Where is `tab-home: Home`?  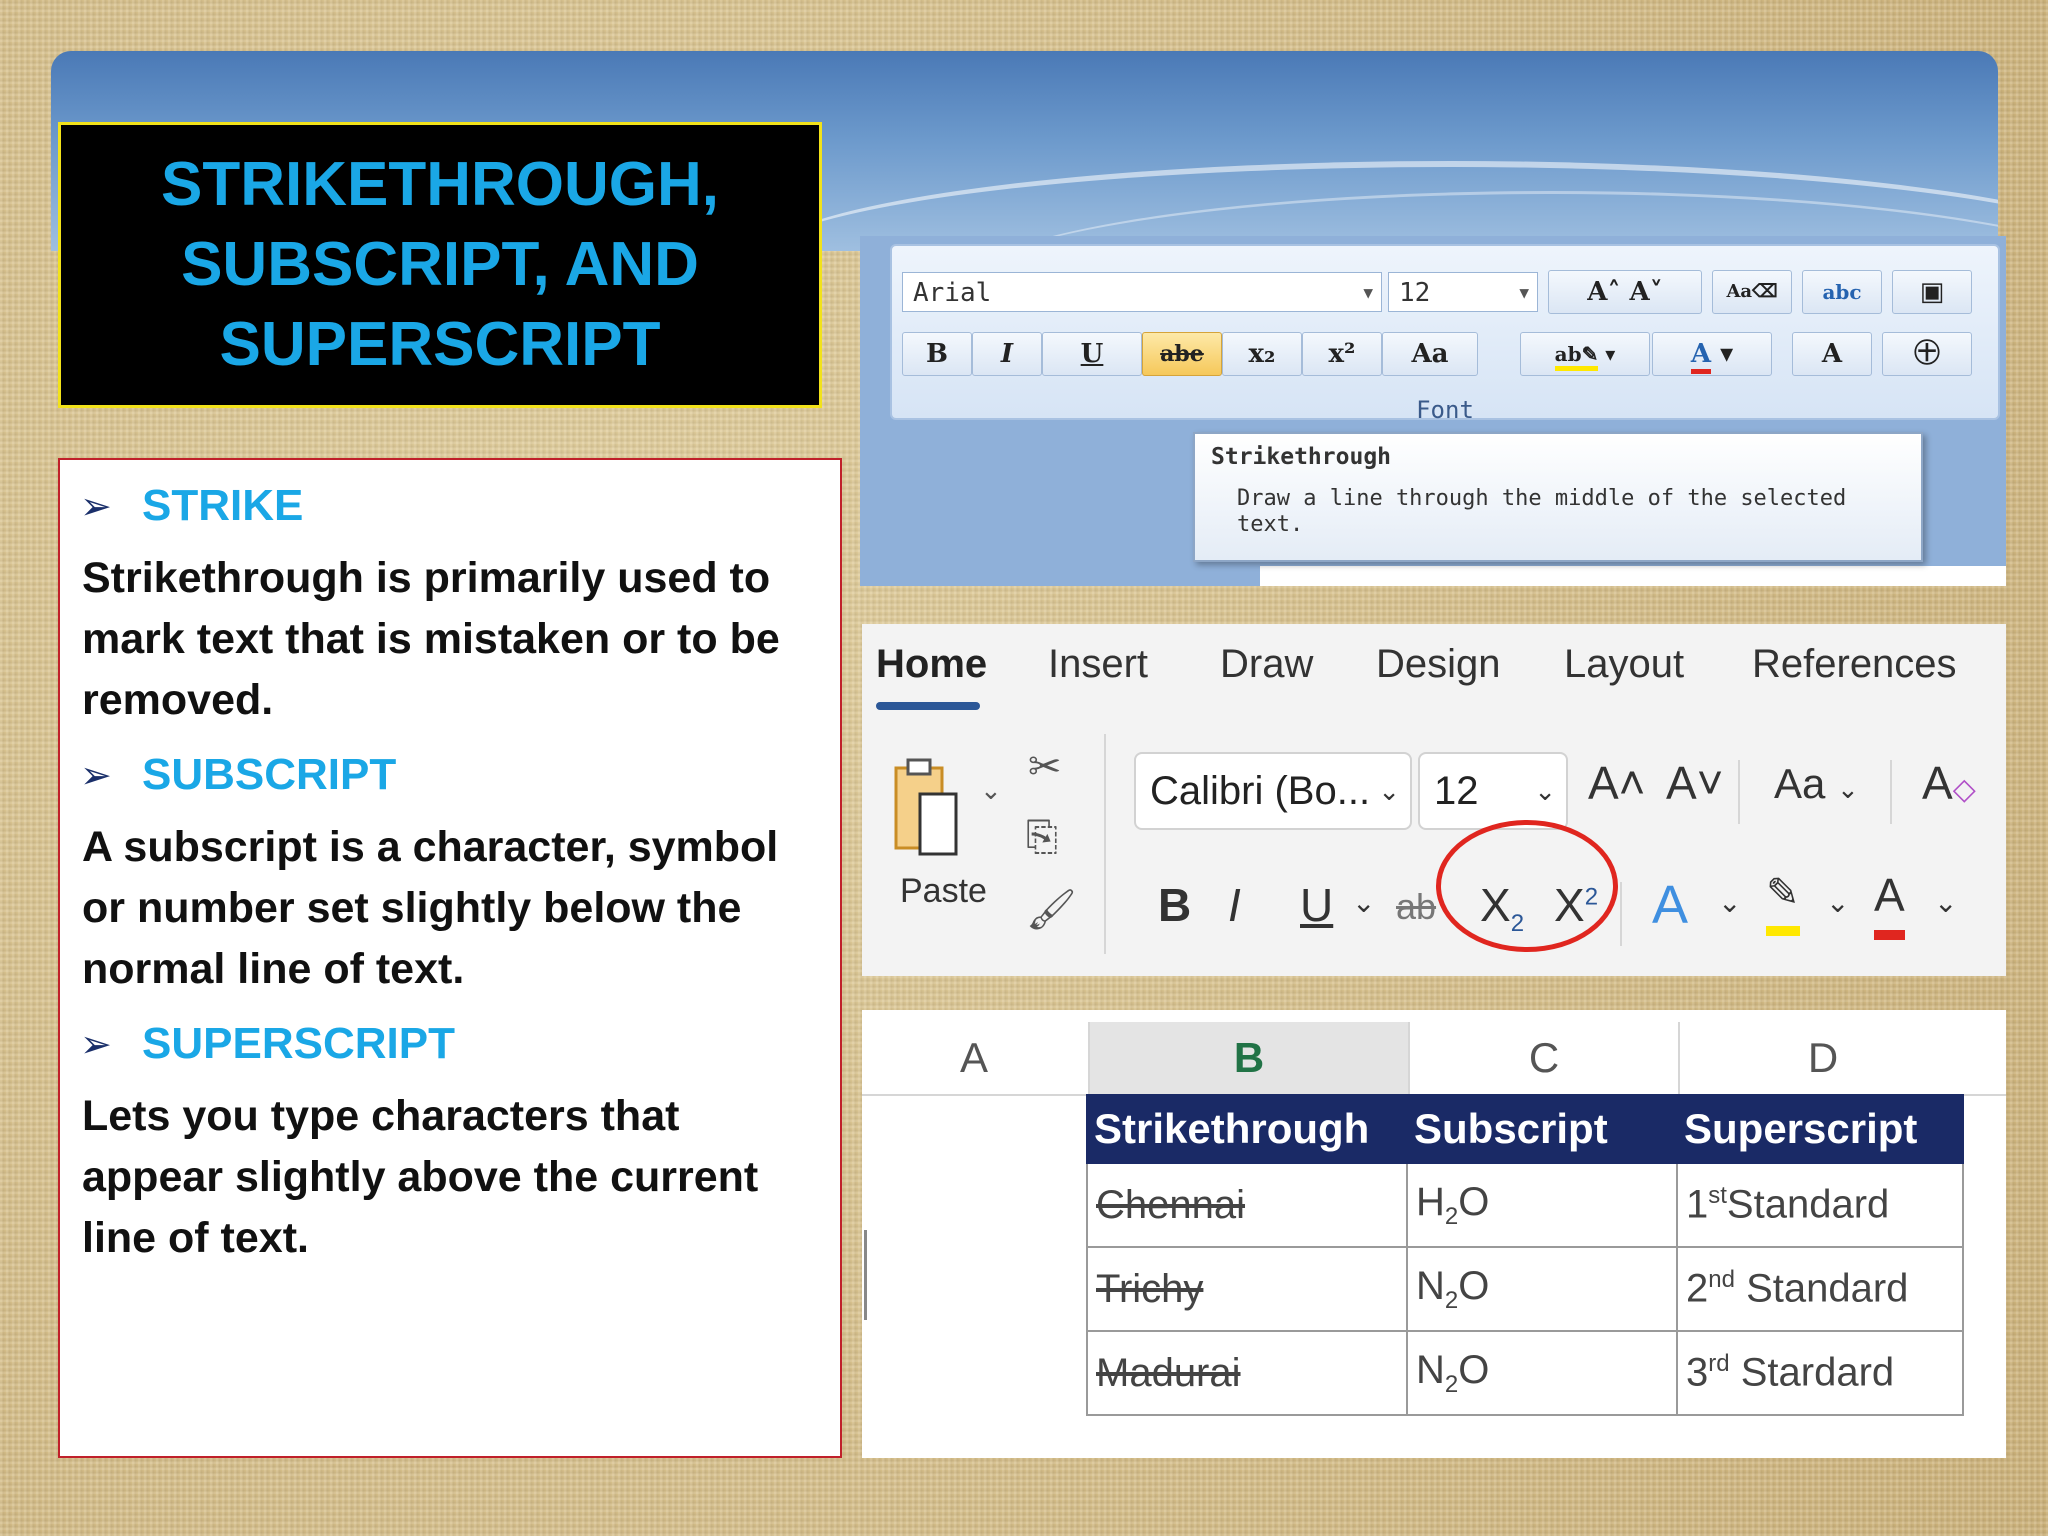 tab-home: Home is located at coordinates (931, 664).